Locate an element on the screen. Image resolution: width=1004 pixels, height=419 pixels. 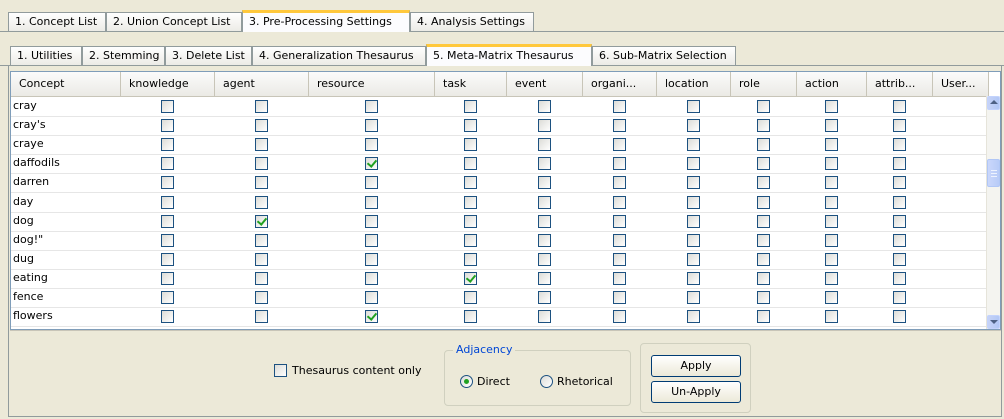
rhetorical-radio-button is located at coordinates (546, 381).